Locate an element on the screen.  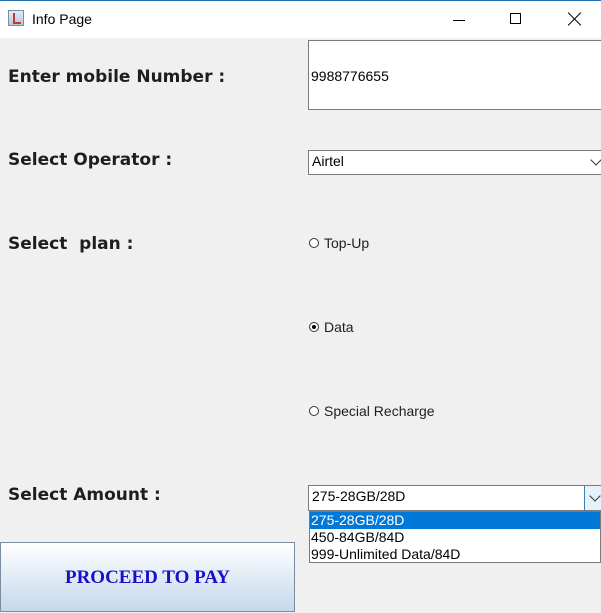
amount-option: 450-84GB/84D is located at coordinates (455, 537).